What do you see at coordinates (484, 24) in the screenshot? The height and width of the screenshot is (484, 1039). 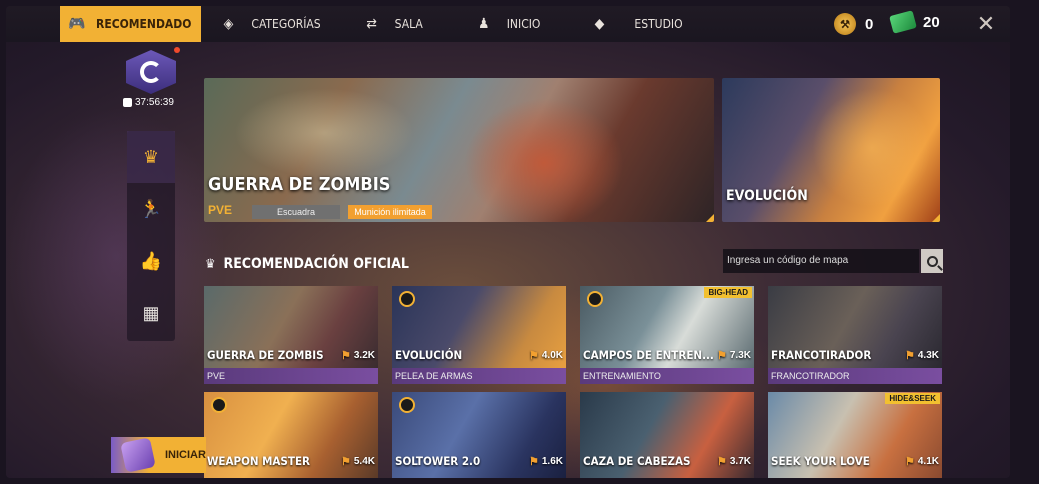 I see `person-icon: ♟` at bounding box center [484, 24].